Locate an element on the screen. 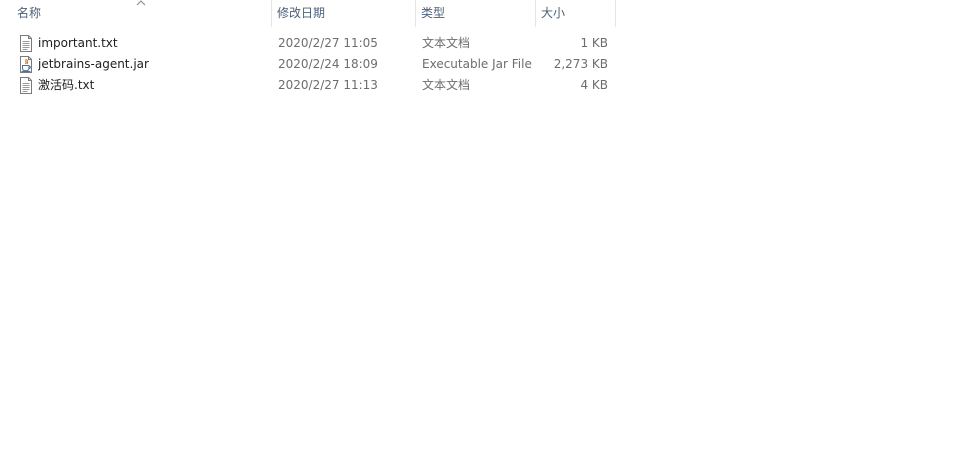 This screenshot has width=963, height=468. java-jar-icon is located at coordinates (26, 64).